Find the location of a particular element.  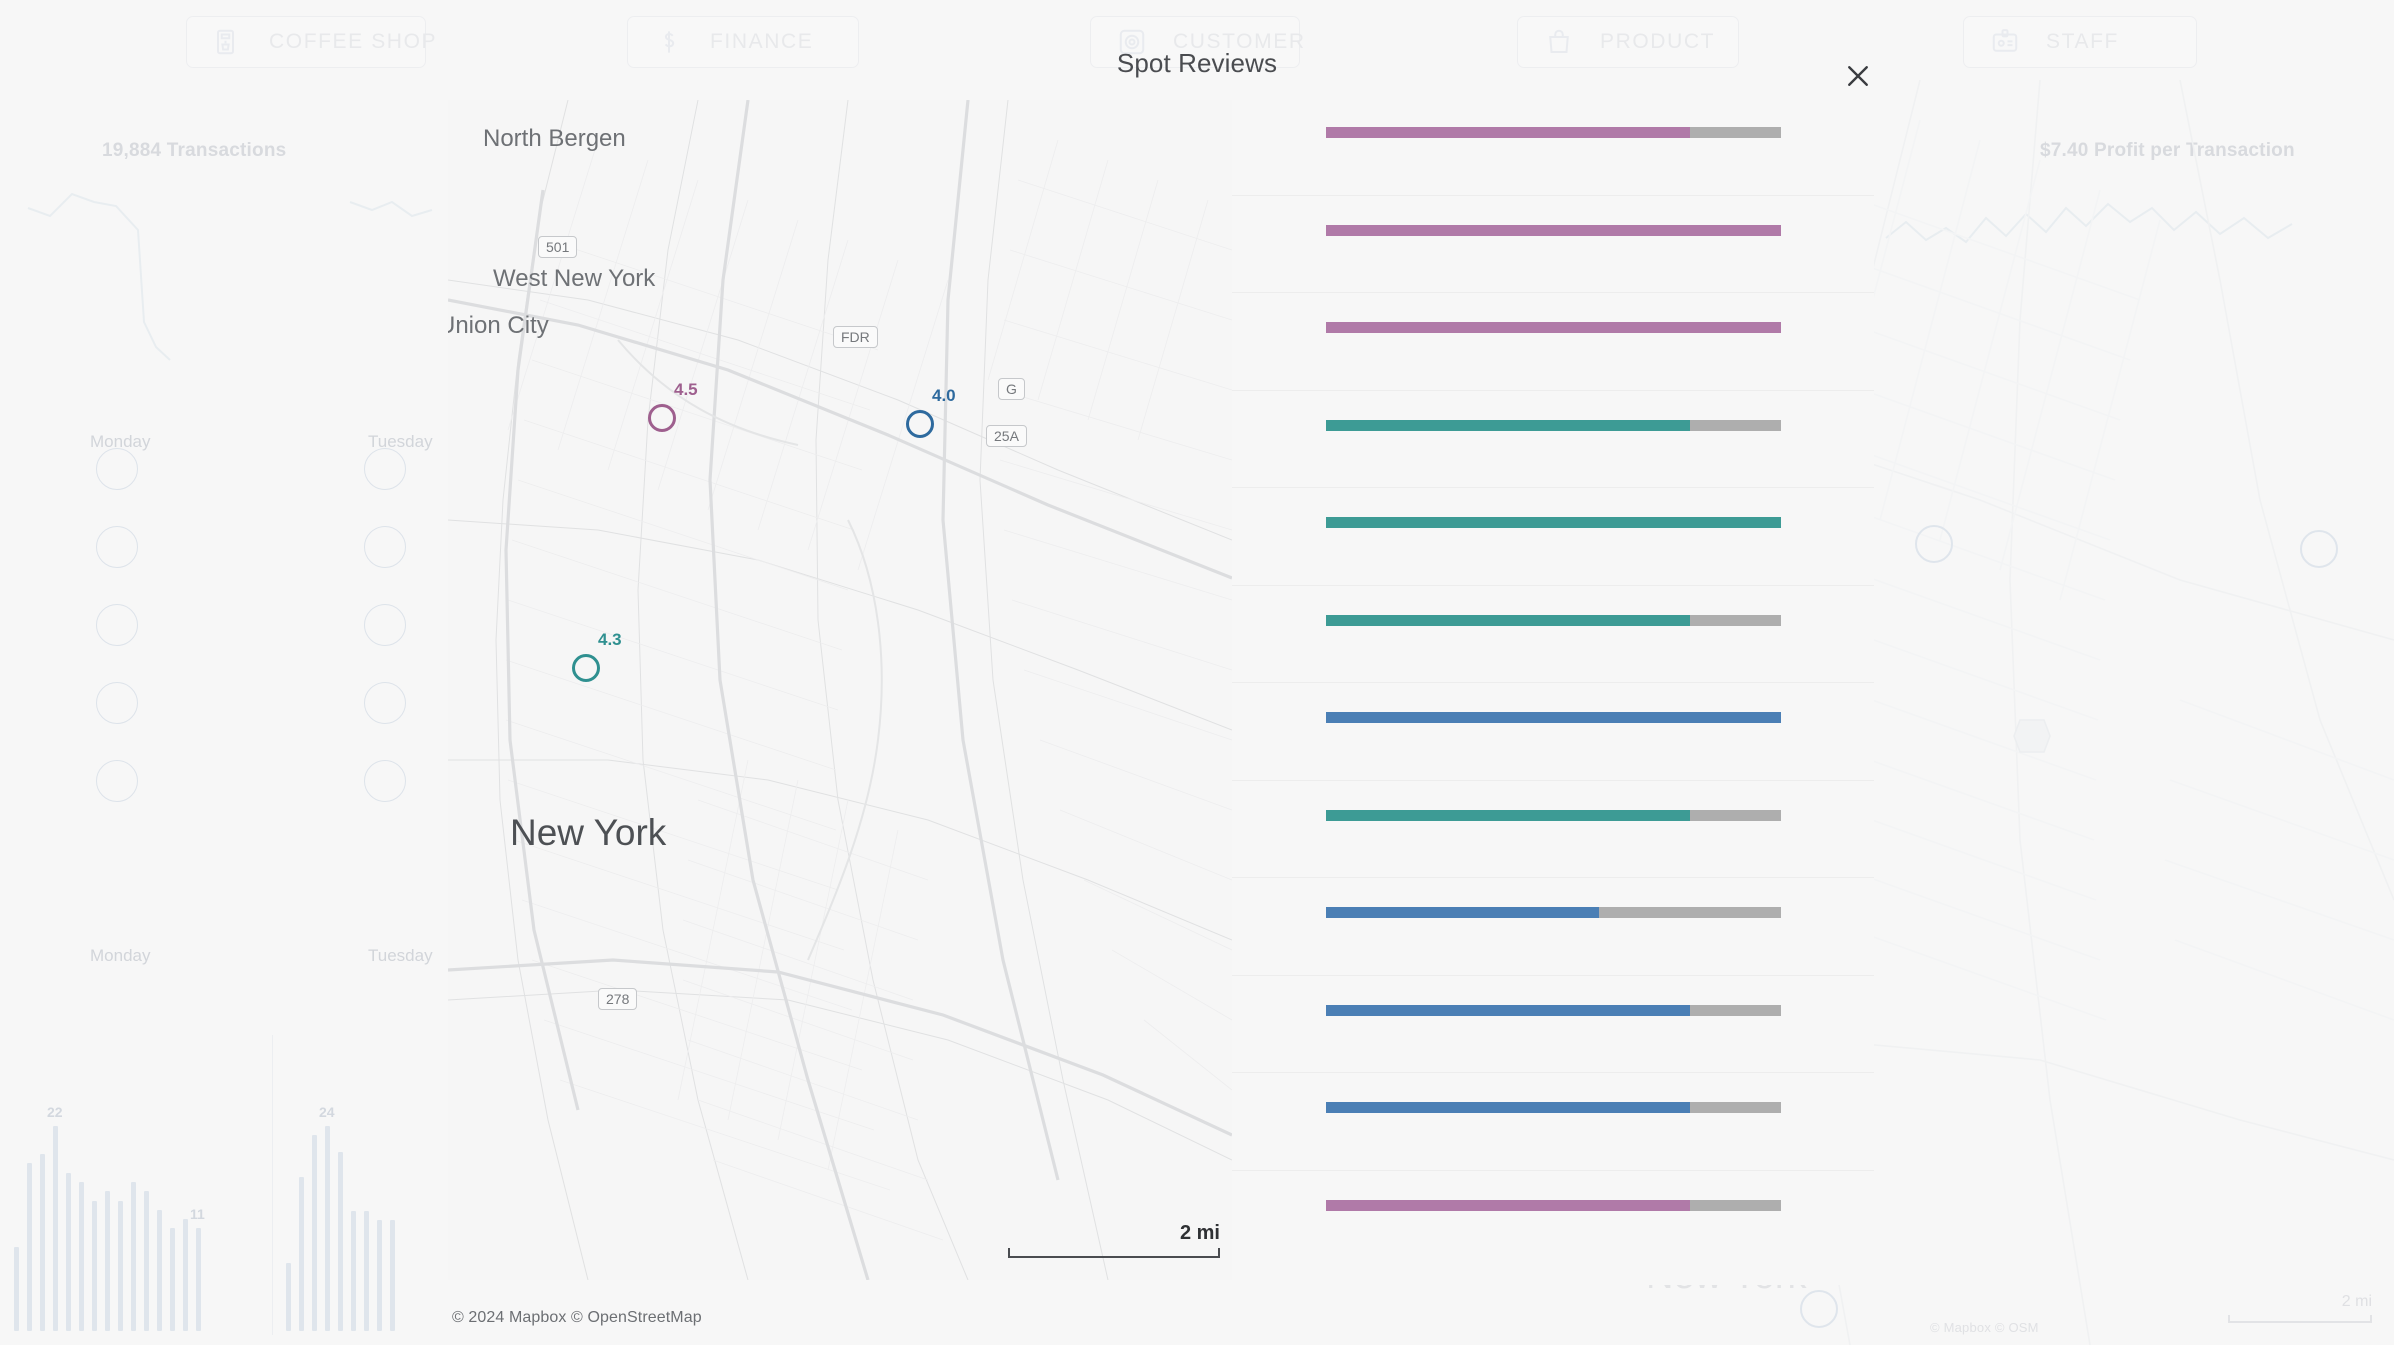

tab-customer: CUSTOMER is located at coordinates (1197, 42).